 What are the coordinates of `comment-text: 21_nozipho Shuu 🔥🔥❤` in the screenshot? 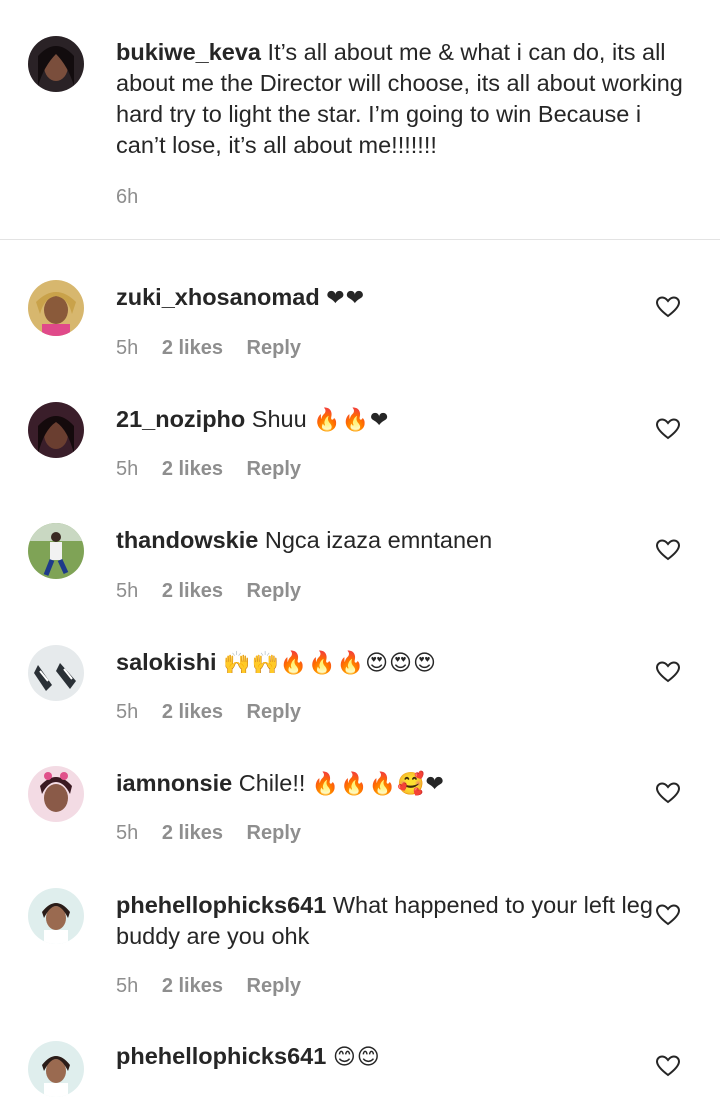 It's located at (252, 420).